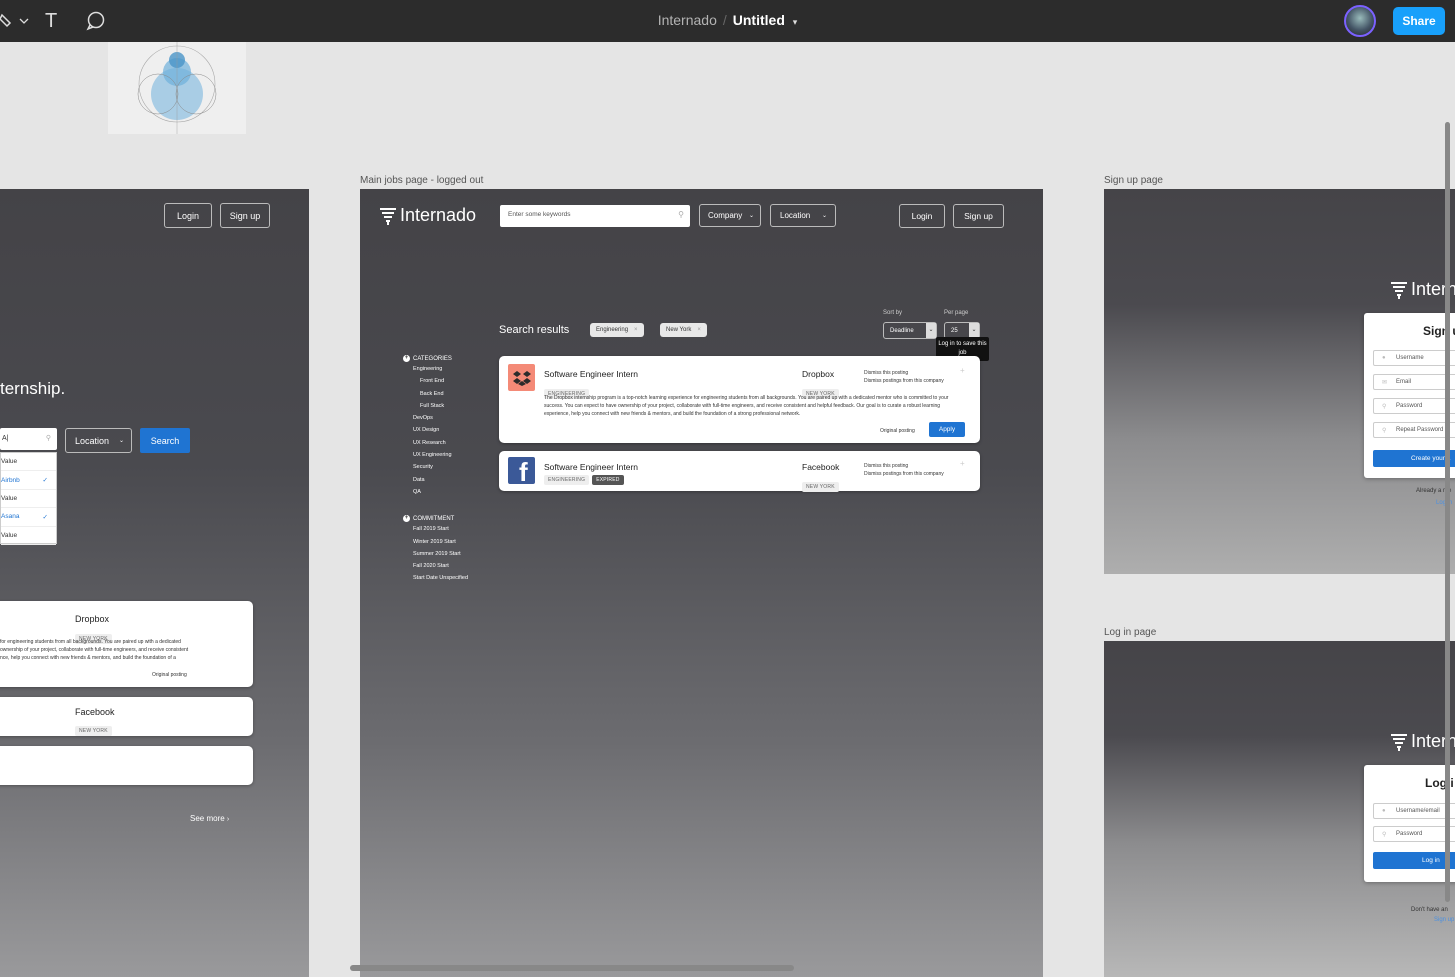 Image resolution: width=1455 pixels, height=977 pixels. What do you see at coordinates (448, 458) in the screenshot?
I see `category-item: UX Engineering` at bounding box center [448, 458].